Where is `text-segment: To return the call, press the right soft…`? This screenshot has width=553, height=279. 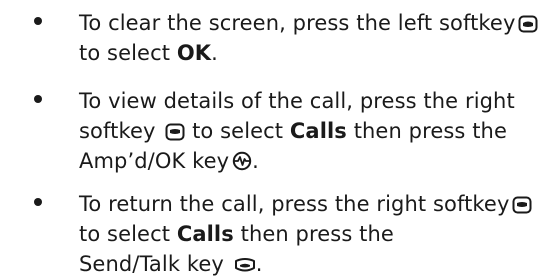 text-segment: To return the call, press the right soft… is located at coordinates (294, 204).